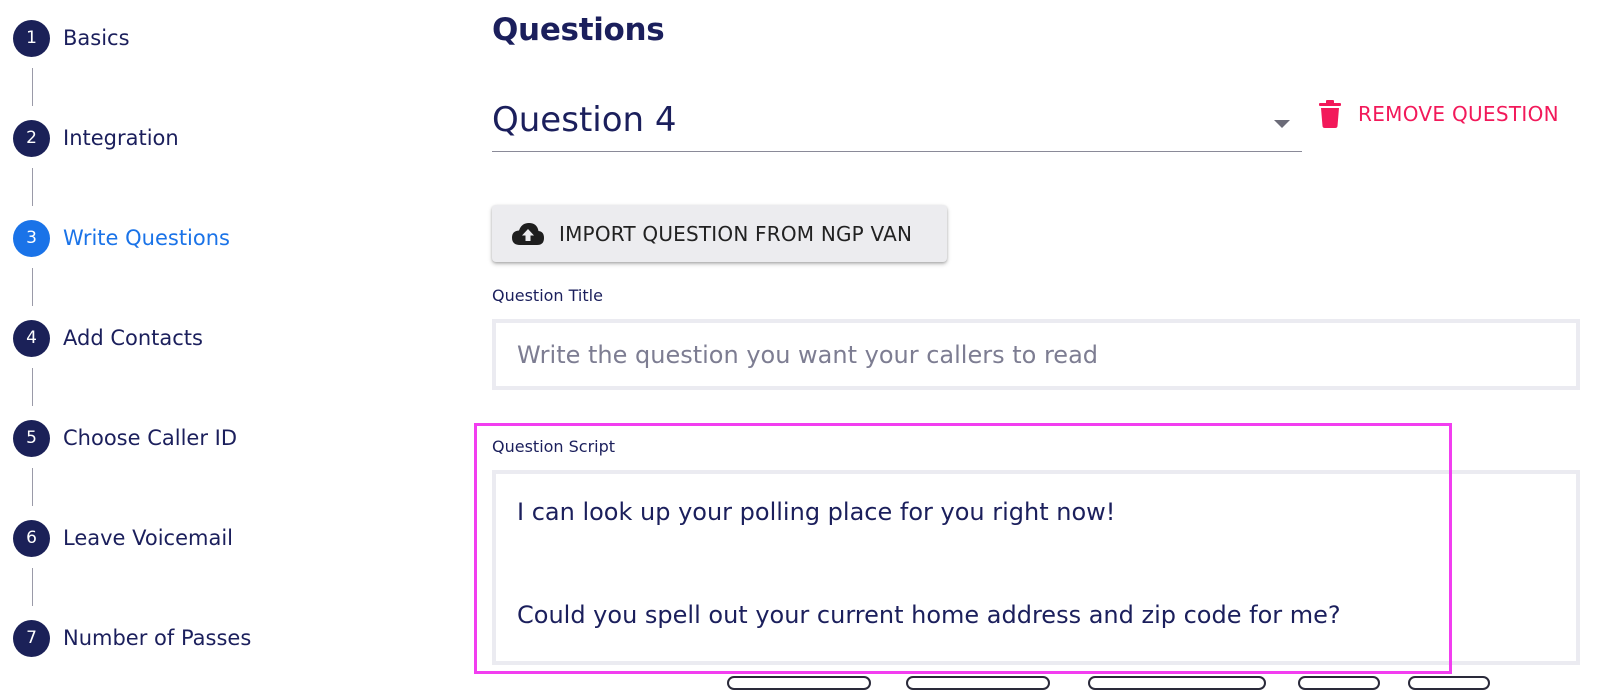  I want to click on step-label: Basics, so click(96, 38).